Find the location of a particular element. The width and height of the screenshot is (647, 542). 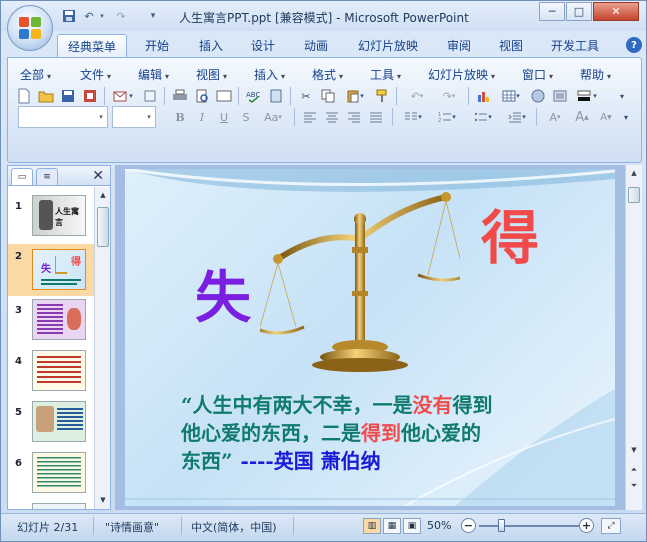

slide-thumbnail: 失 得 is located at coordinates (59, 269).